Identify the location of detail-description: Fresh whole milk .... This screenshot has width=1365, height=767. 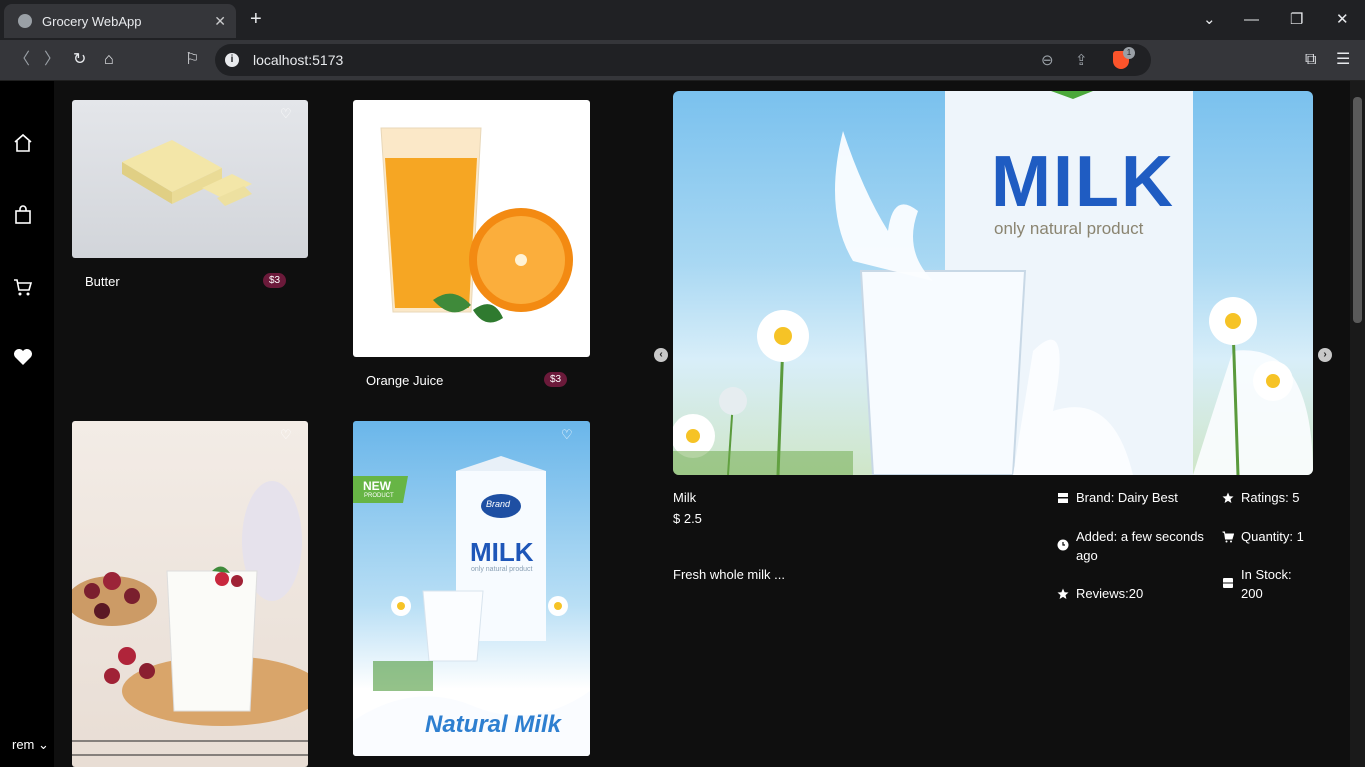
(729, 574).